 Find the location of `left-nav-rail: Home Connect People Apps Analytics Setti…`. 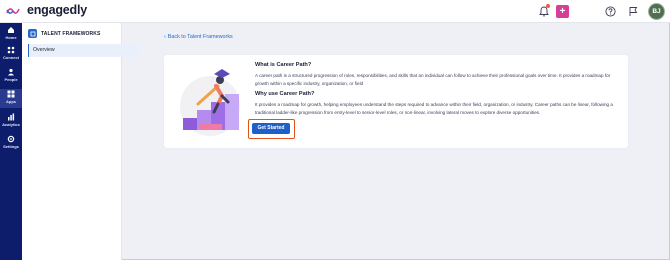

left-nav-rail: Home Connect People Apps Analytics Setti… is located at coordinates (11, 141).